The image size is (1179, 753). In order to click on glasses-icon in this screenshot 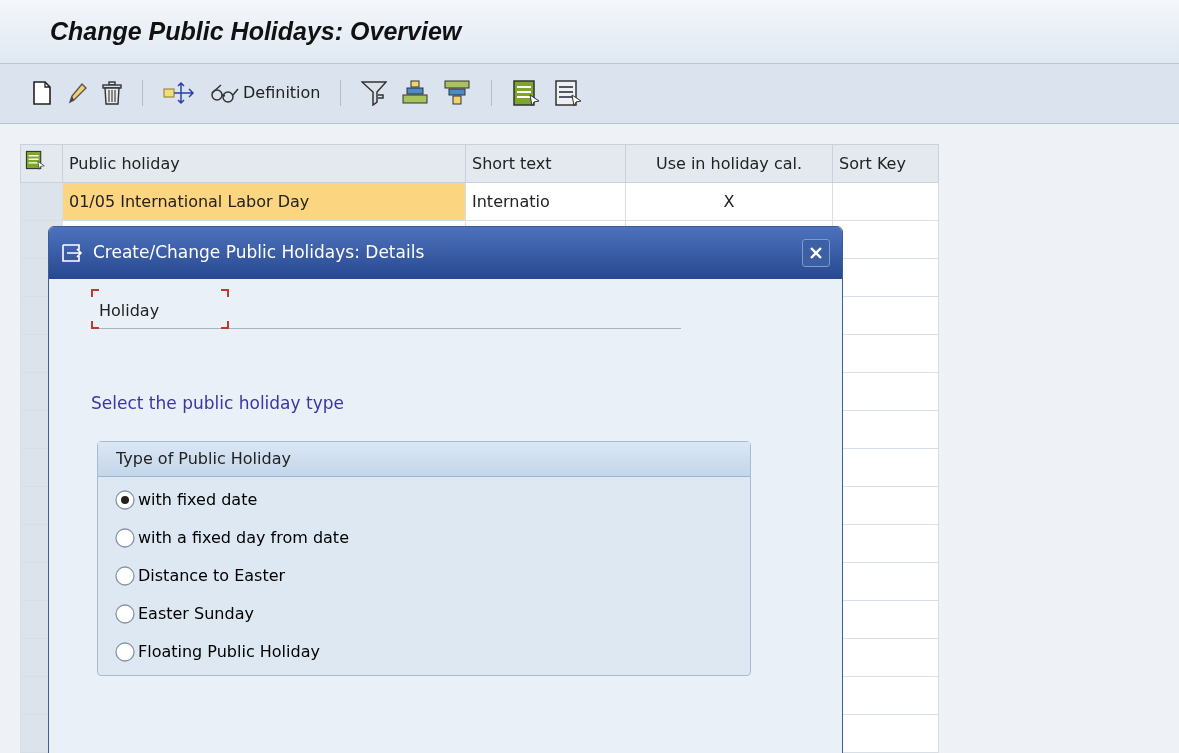, I will do `click(224, 93)`.